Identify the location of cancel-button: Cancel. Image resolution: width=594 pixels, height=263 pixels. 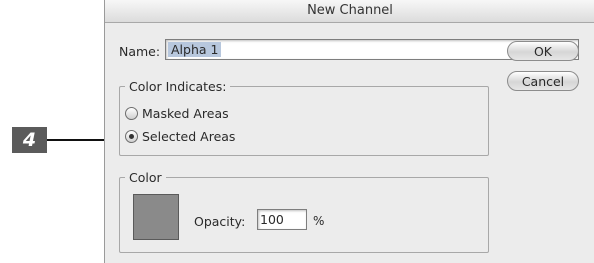
(543, 81).